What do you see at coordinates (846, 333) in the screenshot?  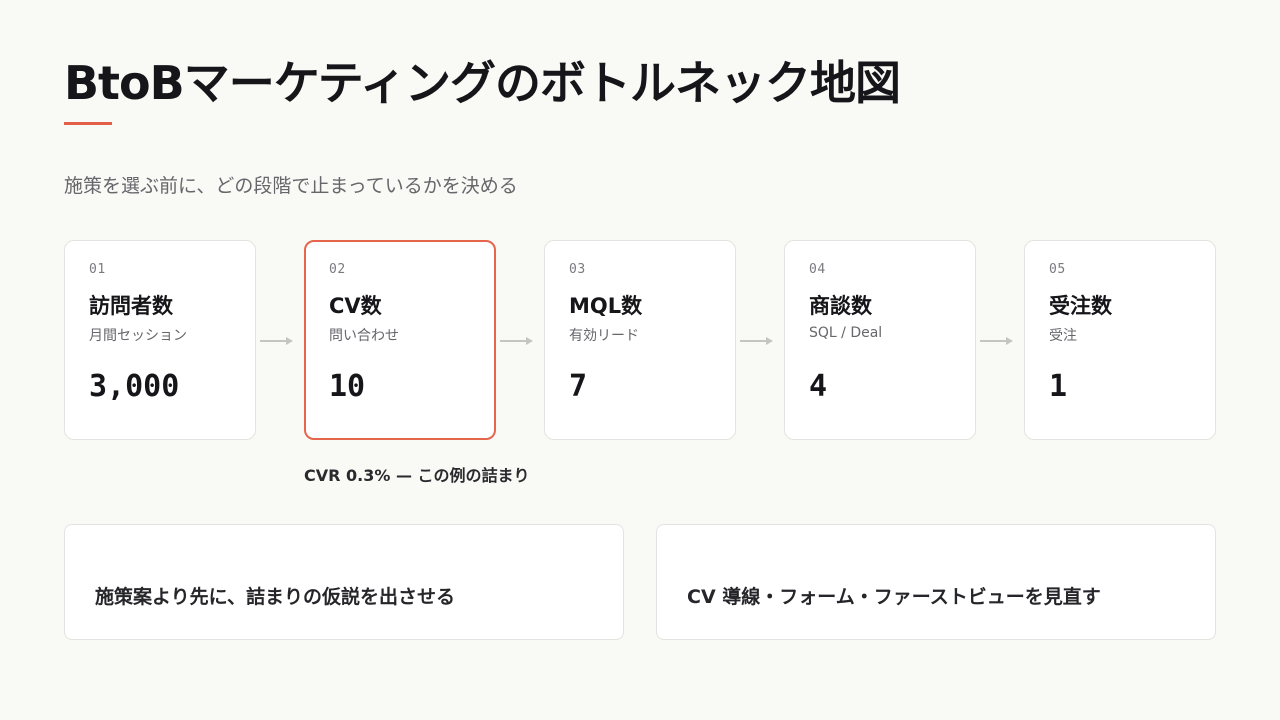 I see `stage-description: SQL / Deal` at bounding box center [846, 333].